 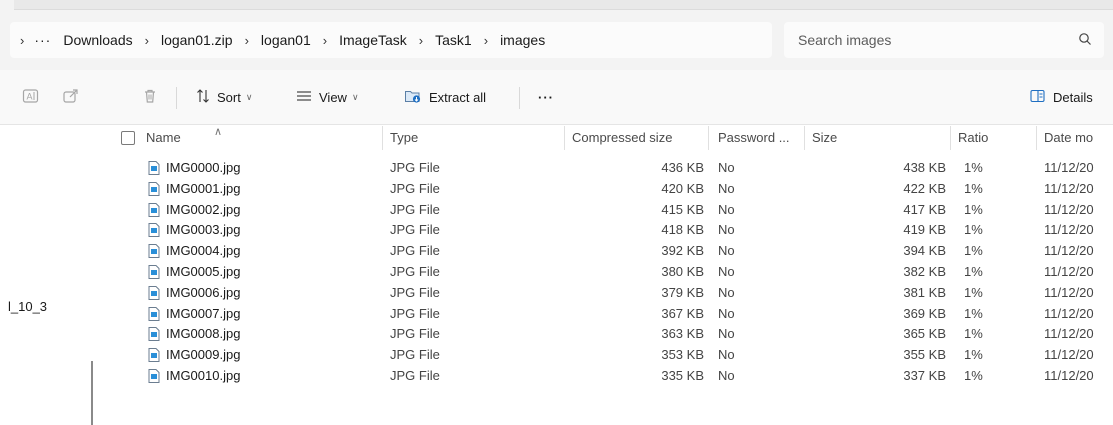 What do you see at coordinates (924, 188) in the screenshot?
I see `file-size: 422 KB` at bounding box center [924, 188].